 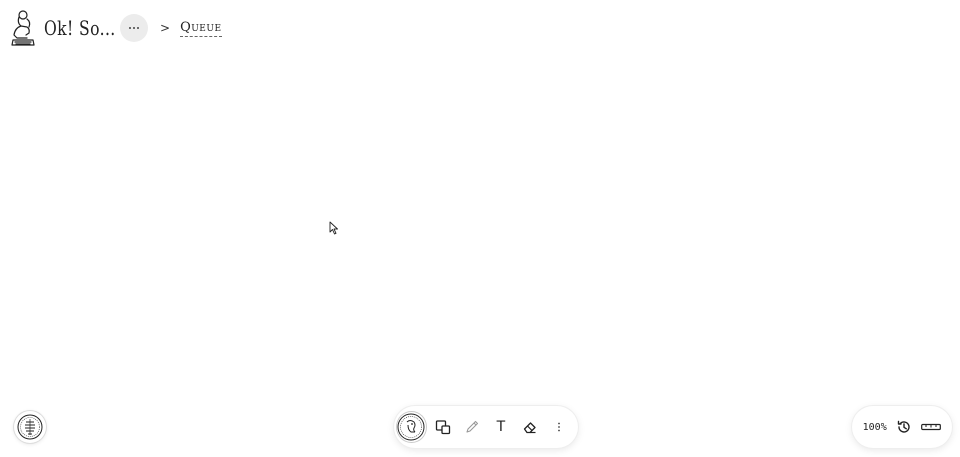 I want to click on ellipsis-icon, so click(x=134, y=28).